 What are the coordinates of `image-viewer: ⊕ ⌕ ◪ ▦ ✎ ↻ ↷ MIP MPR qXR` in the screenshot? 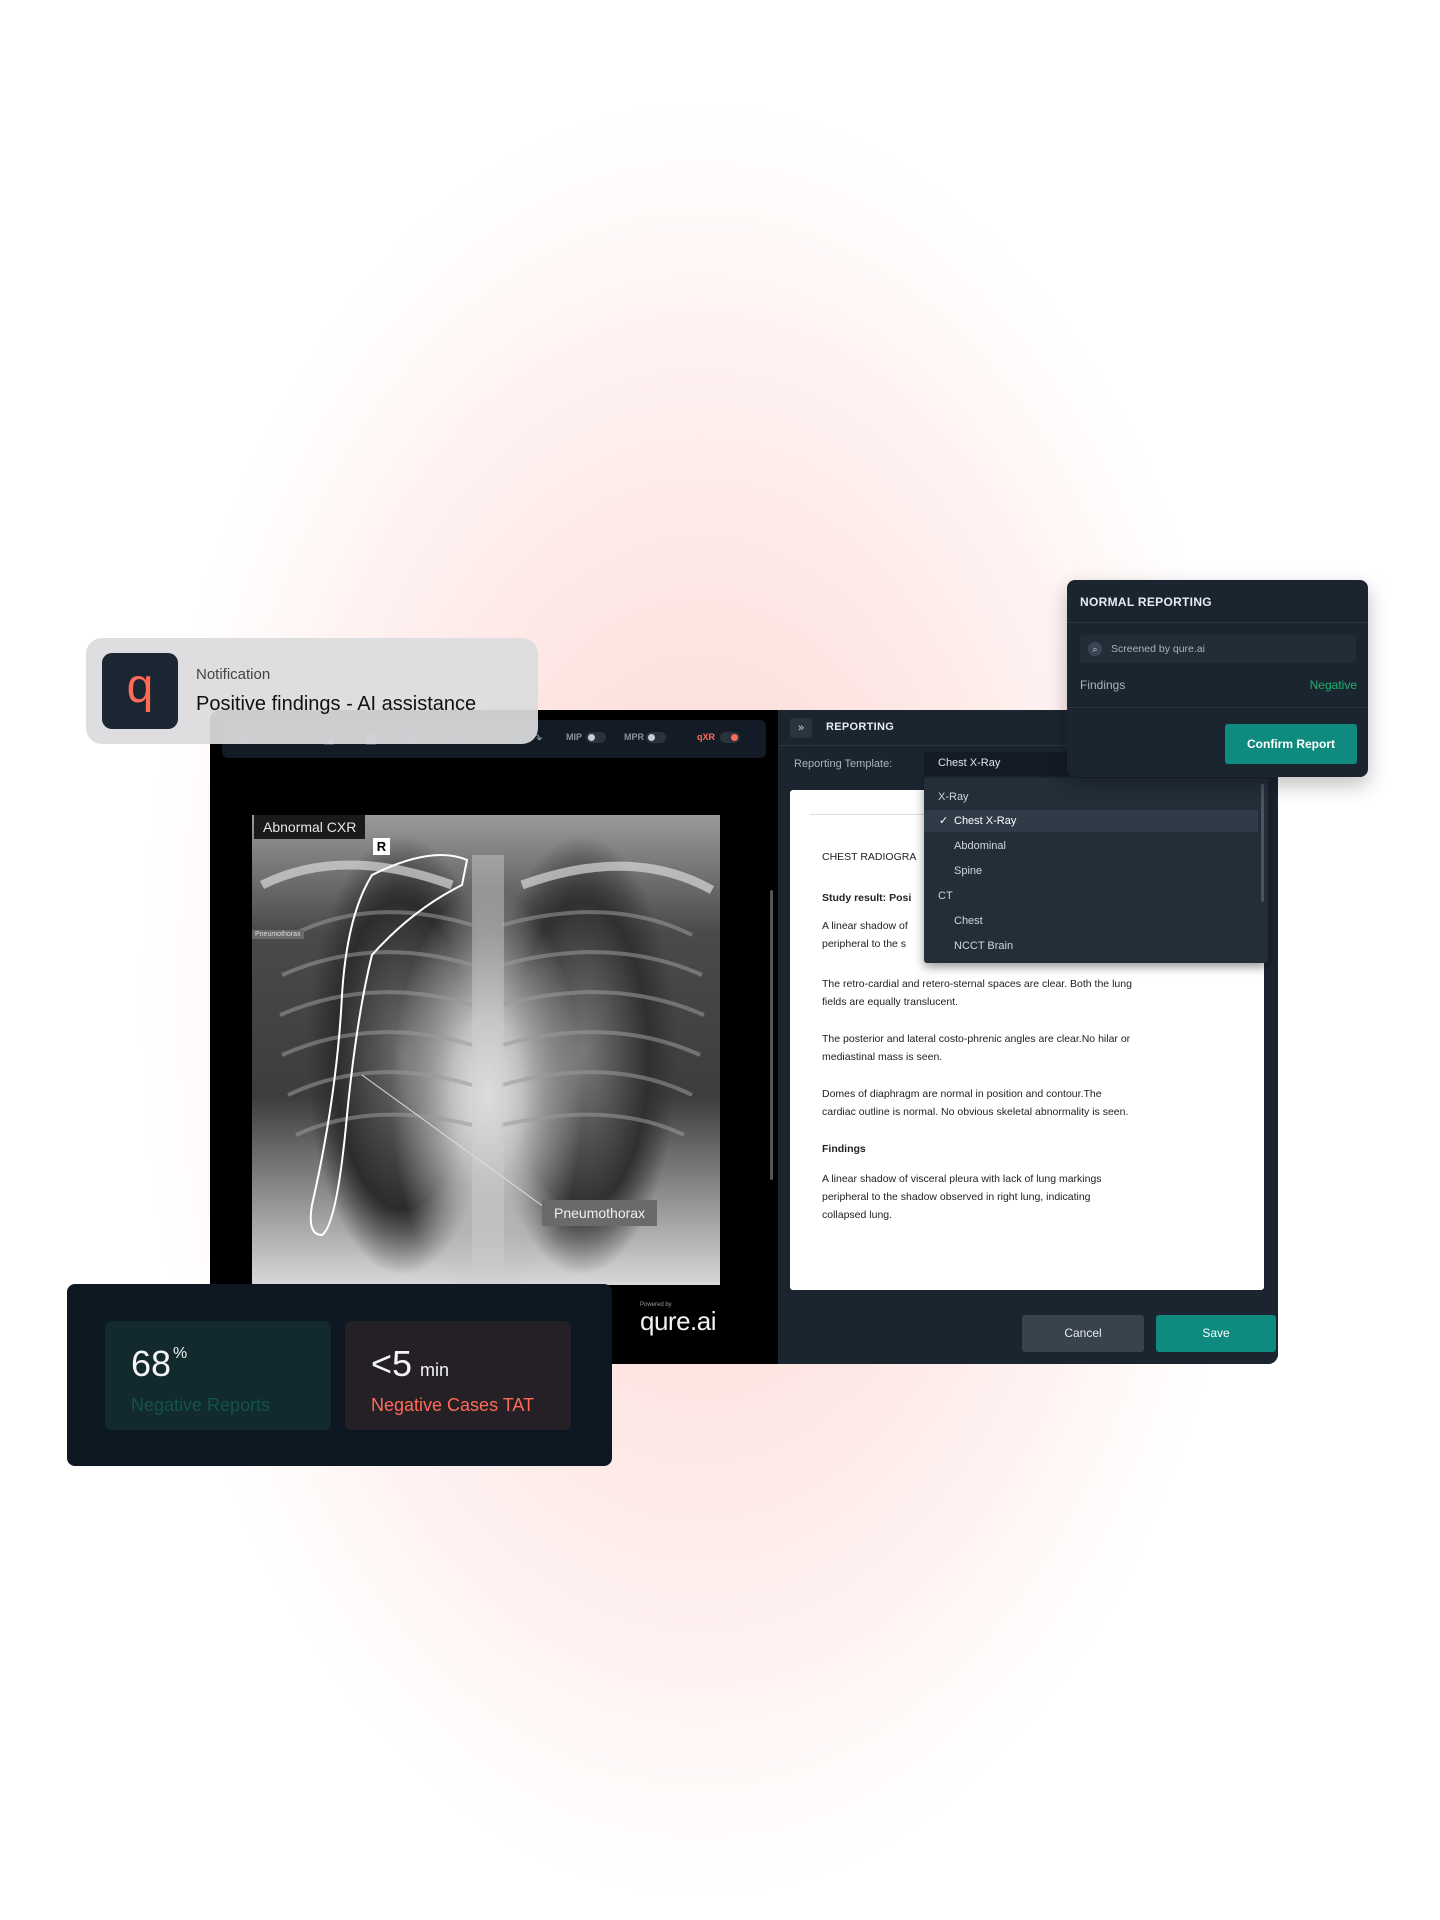 It's located at (494, 1037).